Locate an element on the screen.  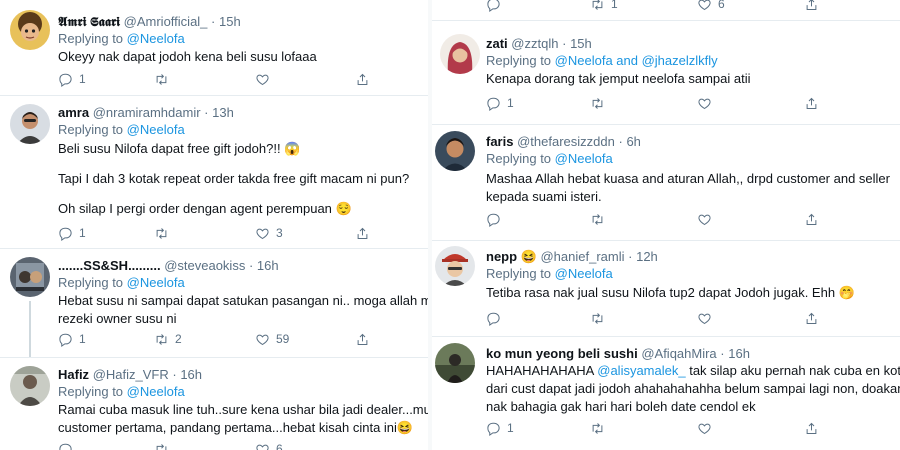
timestamp: 13h is located at coordinates (223, 112).